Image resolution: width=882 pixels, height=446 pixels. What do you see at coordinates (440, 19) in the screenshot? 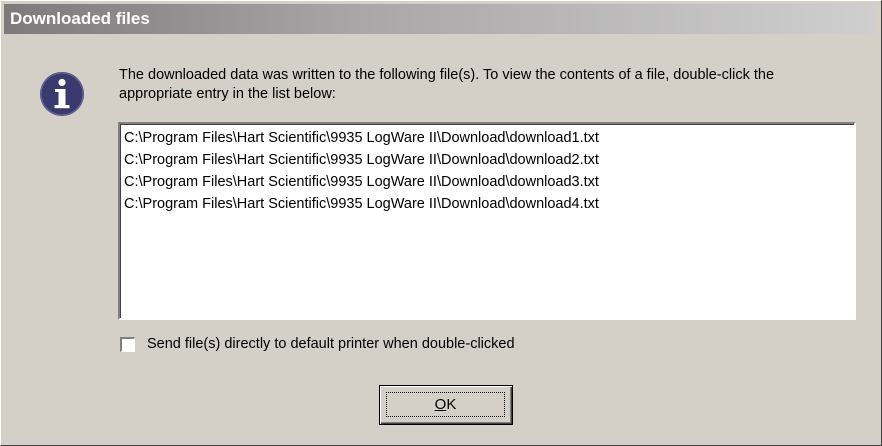
I see `title-bar: Downloaded files` at bounding box center [440, 19].